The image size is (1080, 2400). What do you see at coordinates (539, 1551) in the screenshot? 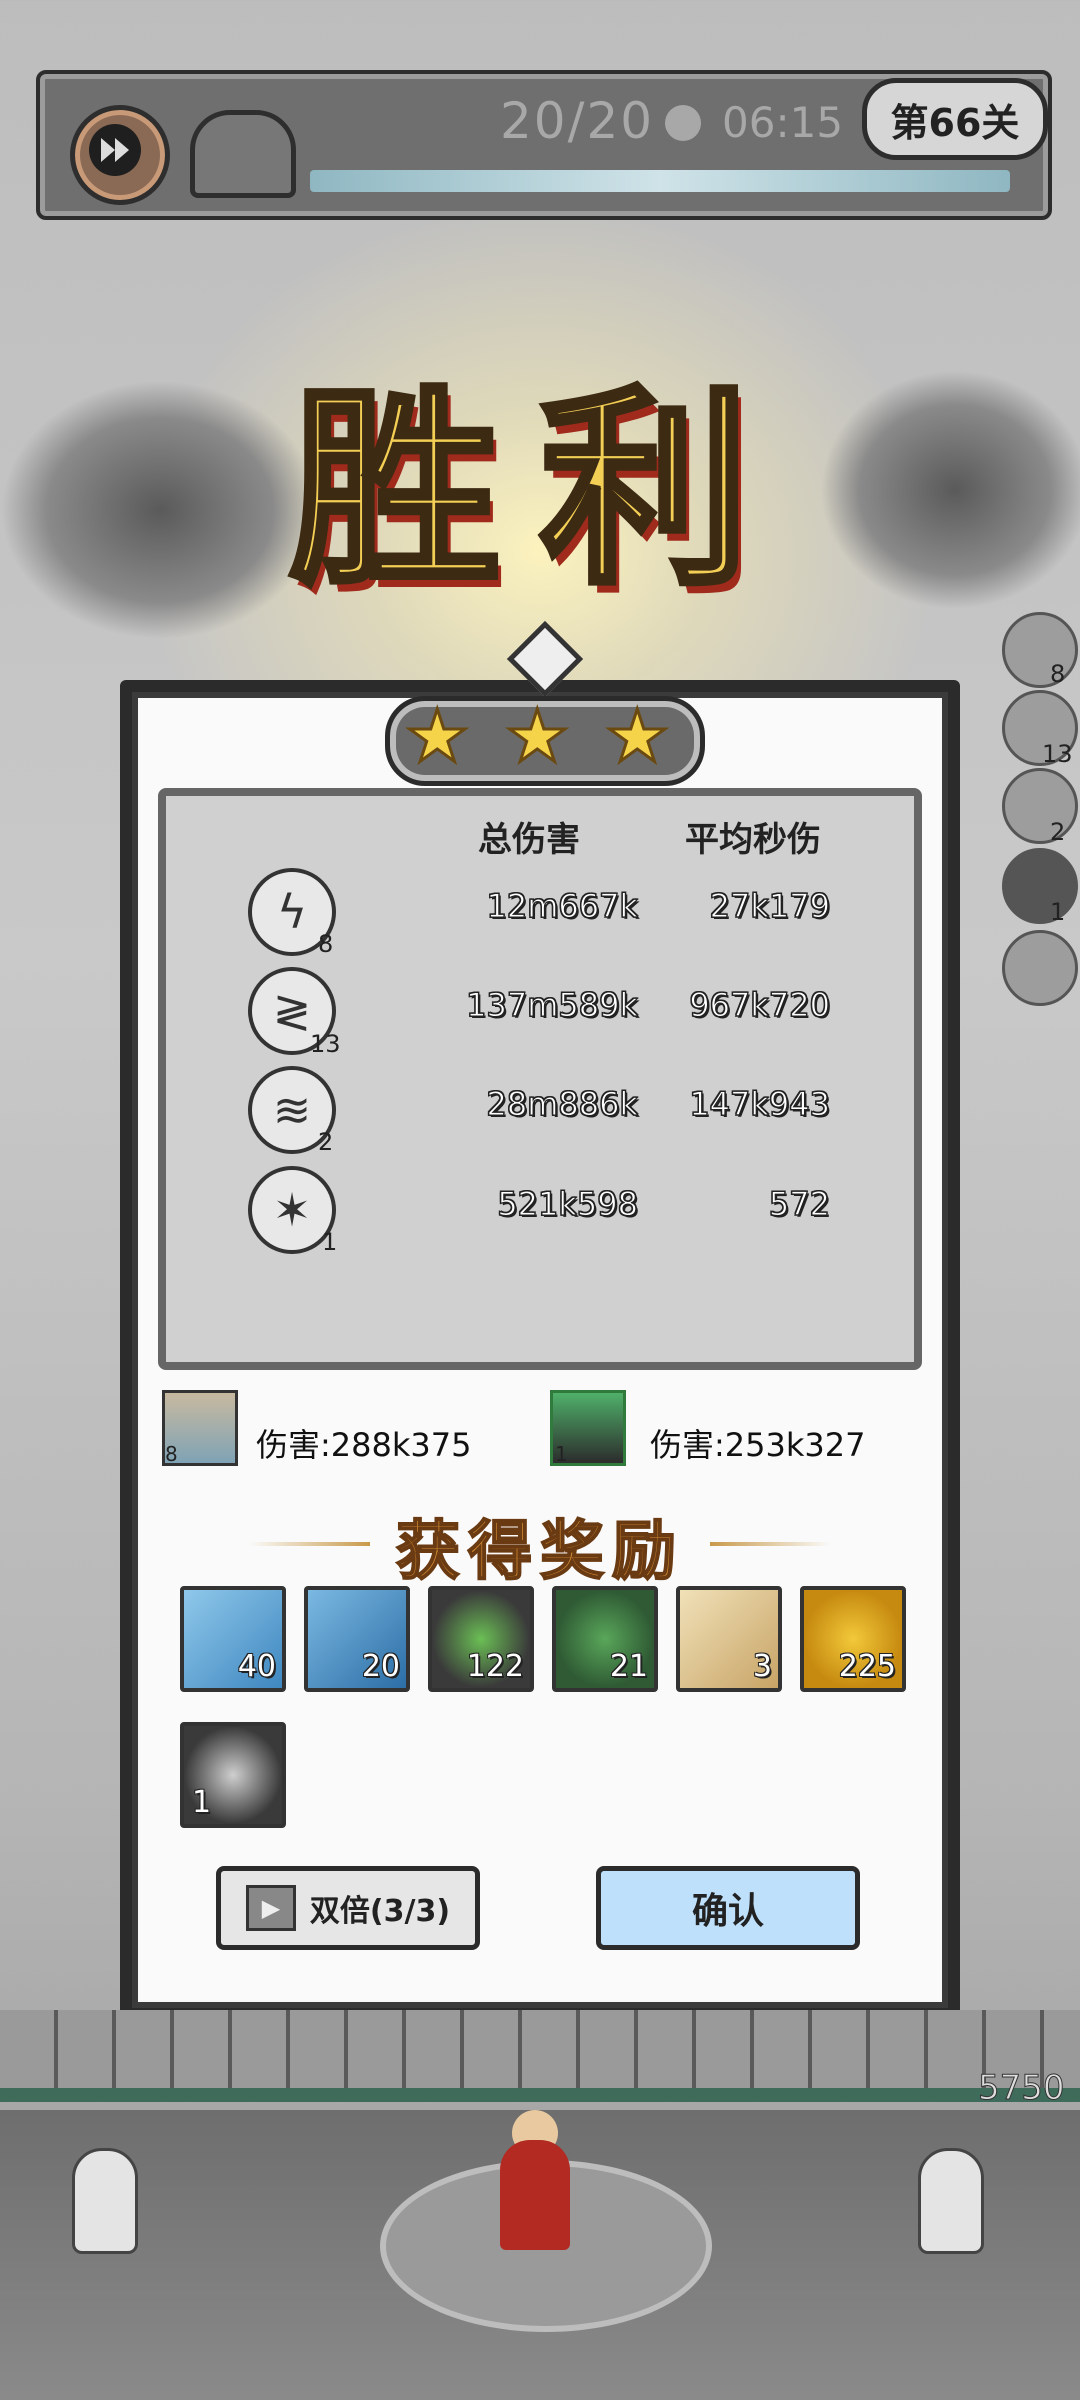
I see `rewards-title: 获得奖励` at bounding box center [539, 1551].